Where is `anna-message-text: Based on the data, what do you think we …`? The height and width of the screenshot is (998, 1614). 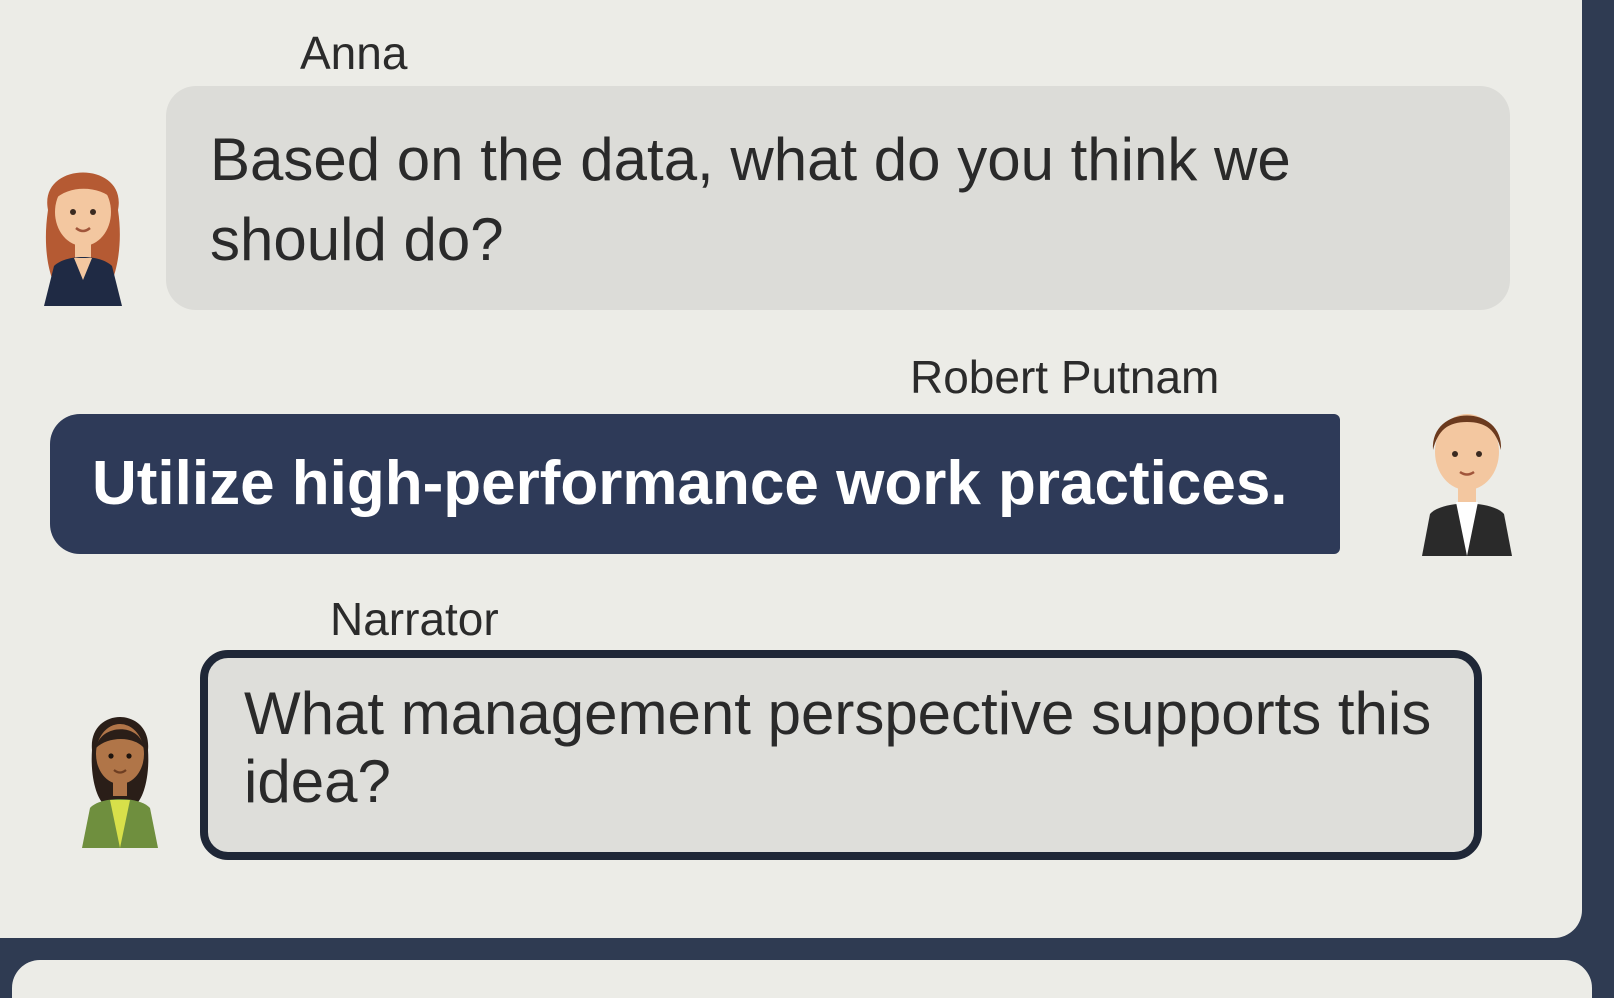
anna-message-text: Based on the data, what do you think we … is located at coordinates (750, 199).